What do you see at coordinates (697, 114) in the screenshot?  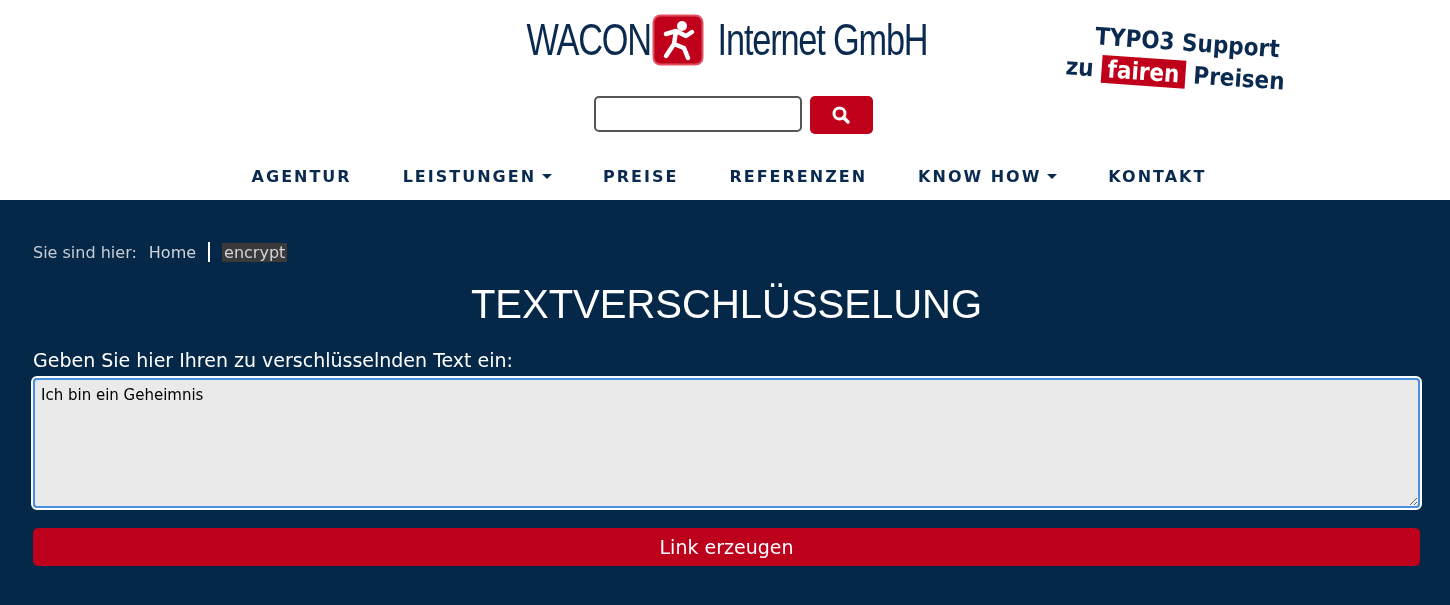 I see `search-field` at bounding box center [697, 114].